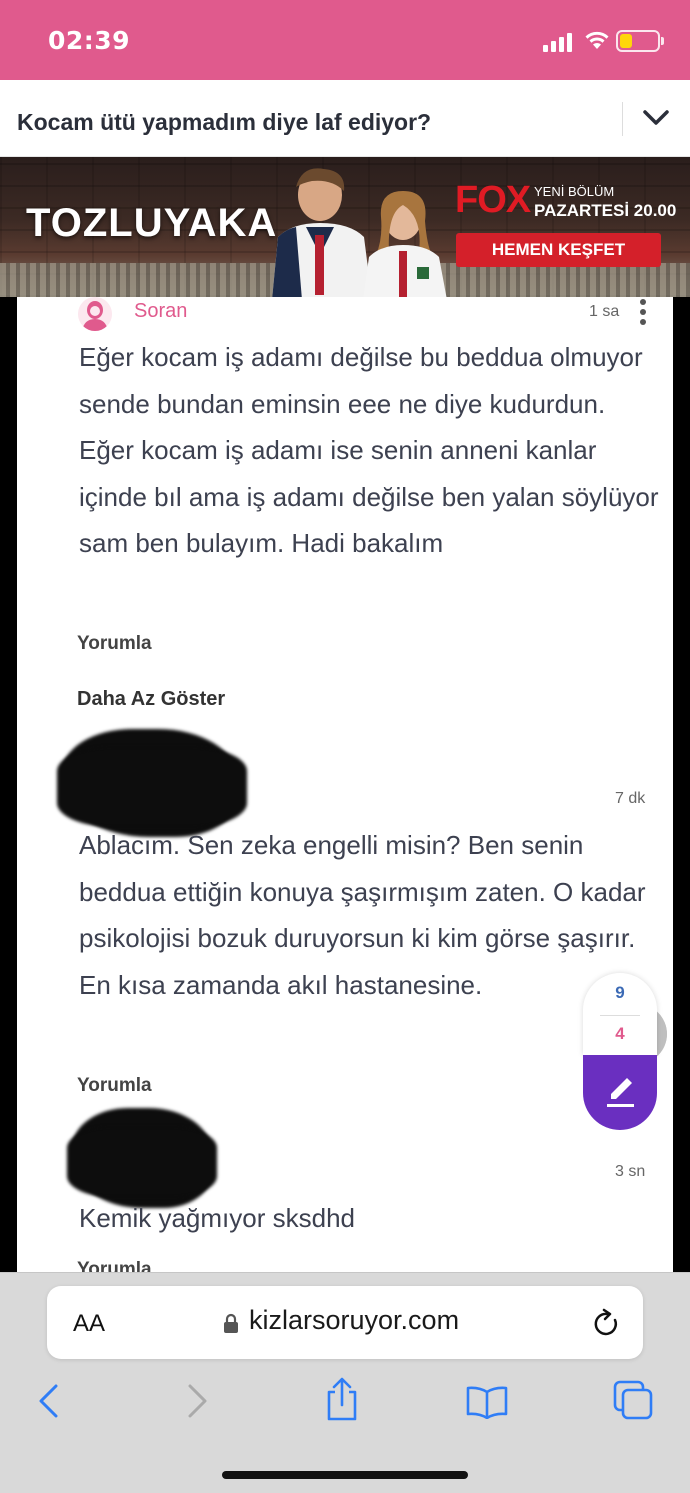  What do you see at coordinates (643, 312) in the screenshot?
I see `more-options-icon` at bounding box center [643, 312].